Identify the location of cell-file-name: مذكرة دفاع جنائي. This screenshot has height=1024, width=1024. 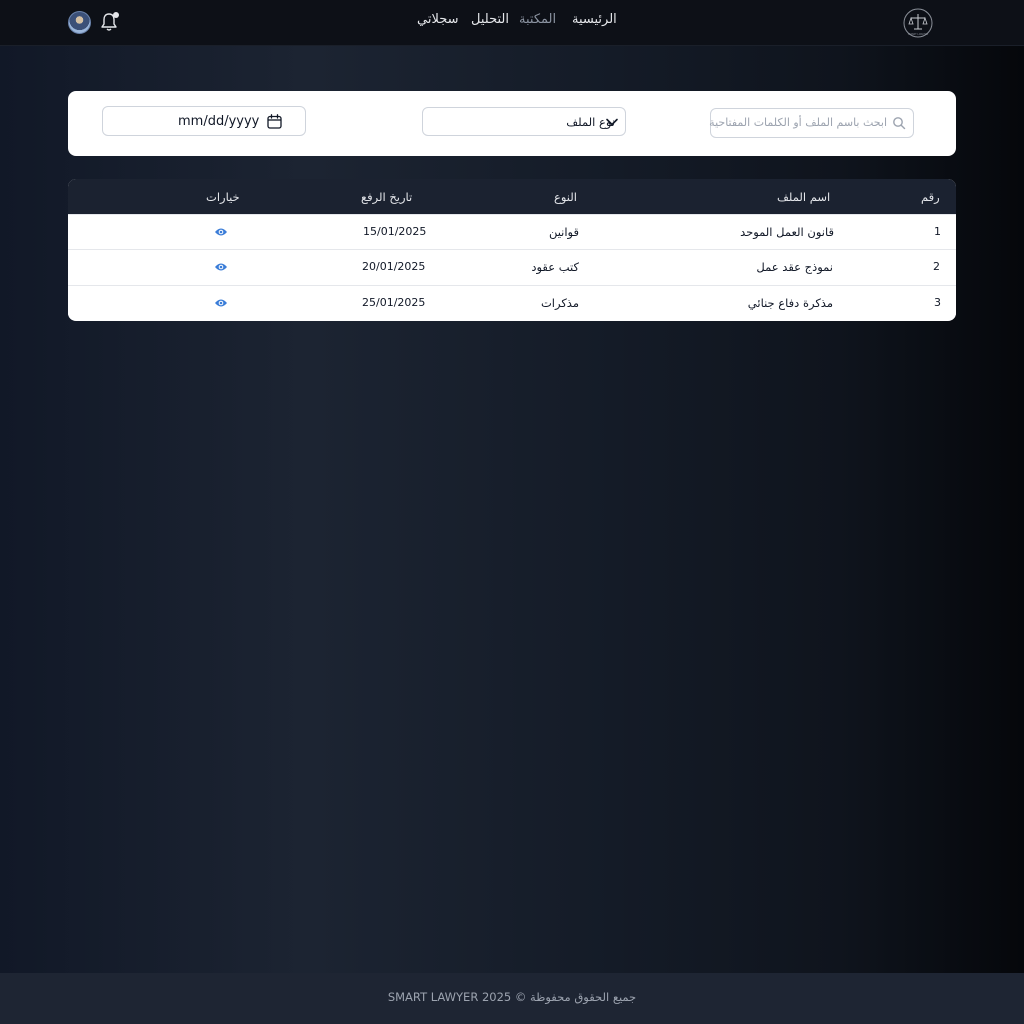
(790, 303).